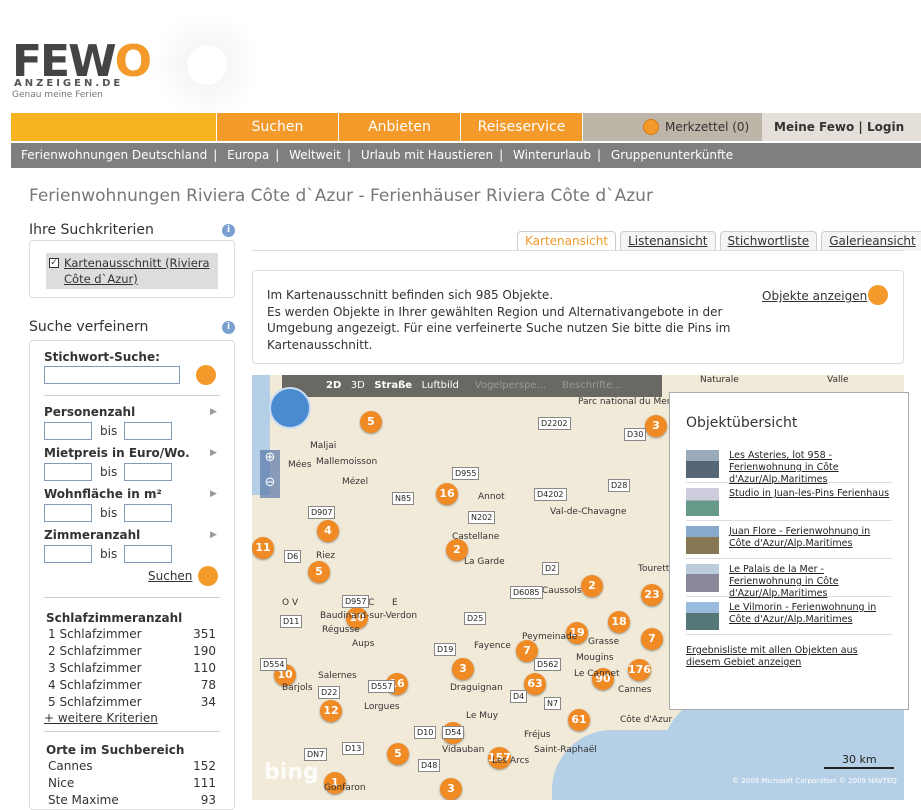  What do you see at coordinates (789, 502) in the screenshot?
I see `overview-item: Studio in Juan-les-Pins Ferienhaus` at bounding box center [789, 502].